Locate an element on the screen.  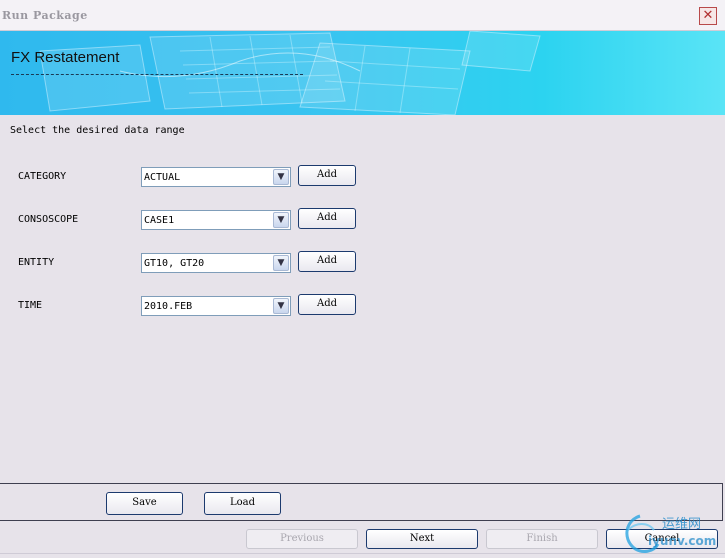
entity-label: ENTITY is located at coordinates (36, 262).